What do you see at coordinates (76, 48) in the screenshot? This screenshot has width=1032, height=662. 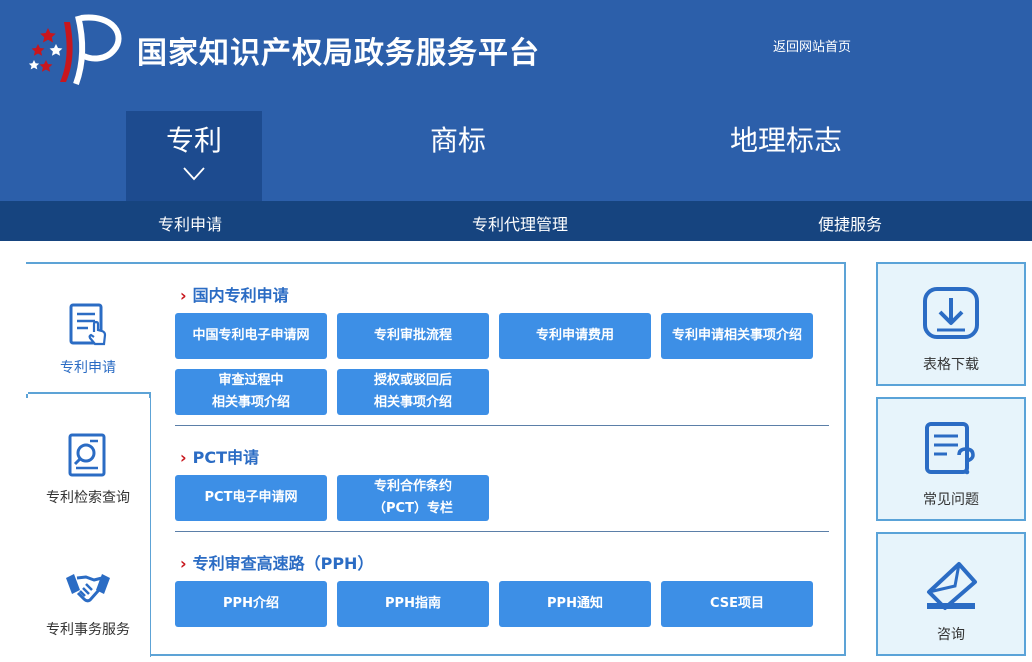 I see `cnipa-logo-icon` at bounding box center [76, 48].